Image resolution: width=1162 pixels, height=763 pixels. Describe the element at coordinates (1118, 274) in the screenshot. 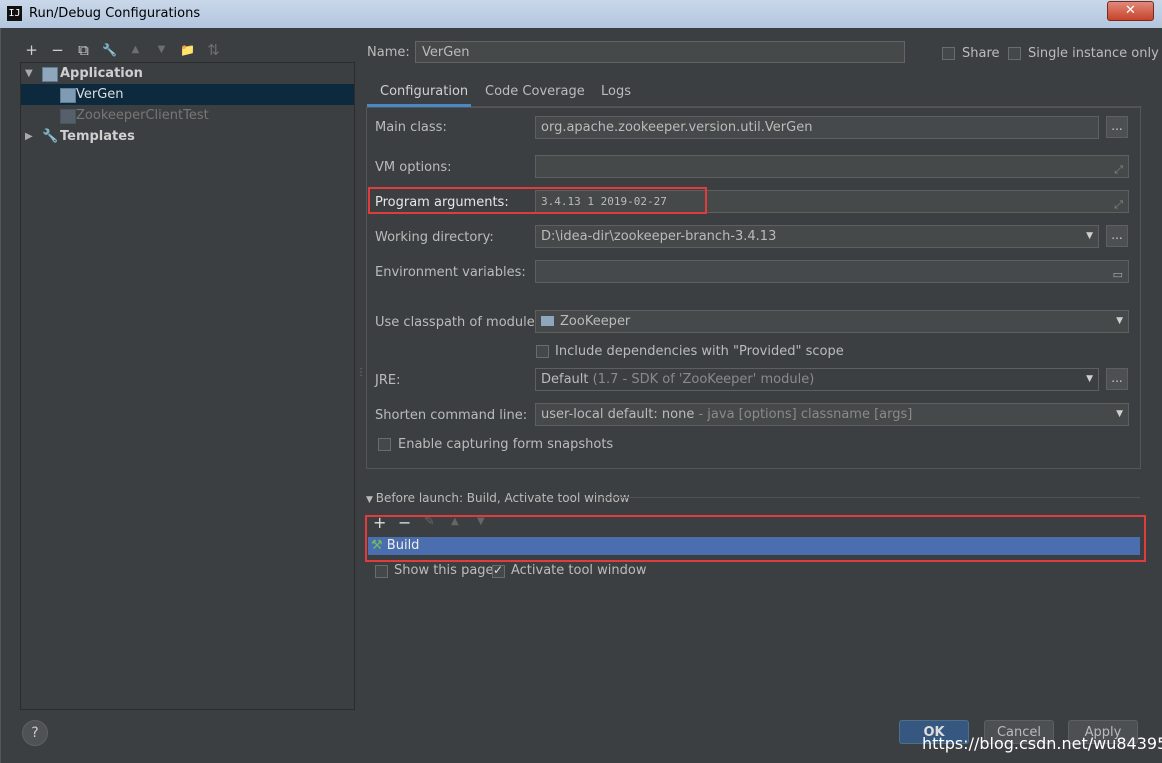

I see `folder-icon: ▭` at that location.